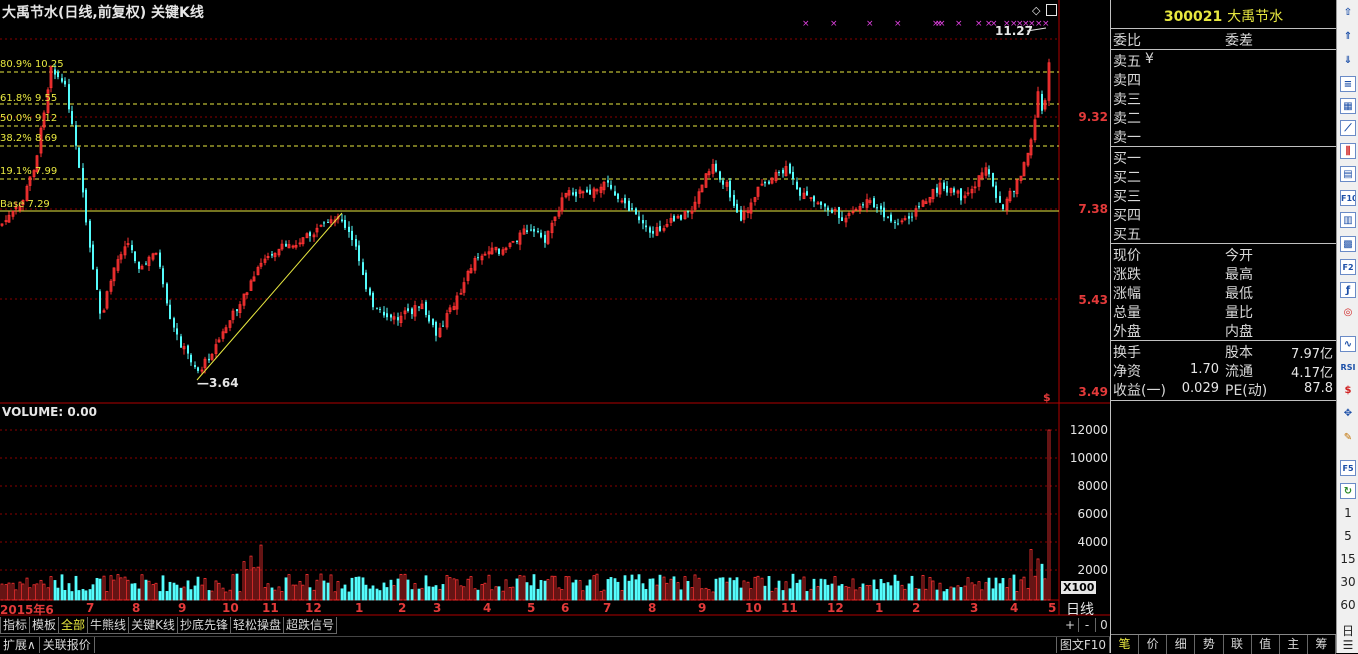  What do you see at coordinates (1347, 645) in the screenshot?
I see `toolbar-more-icon: ☰` at bounding box center [1347, 645].